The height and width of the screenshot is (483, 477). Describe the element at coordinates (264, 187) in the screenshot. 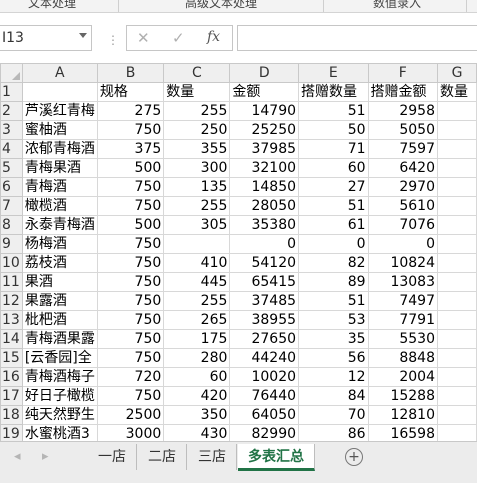

I see `cell: 14850` at that location.